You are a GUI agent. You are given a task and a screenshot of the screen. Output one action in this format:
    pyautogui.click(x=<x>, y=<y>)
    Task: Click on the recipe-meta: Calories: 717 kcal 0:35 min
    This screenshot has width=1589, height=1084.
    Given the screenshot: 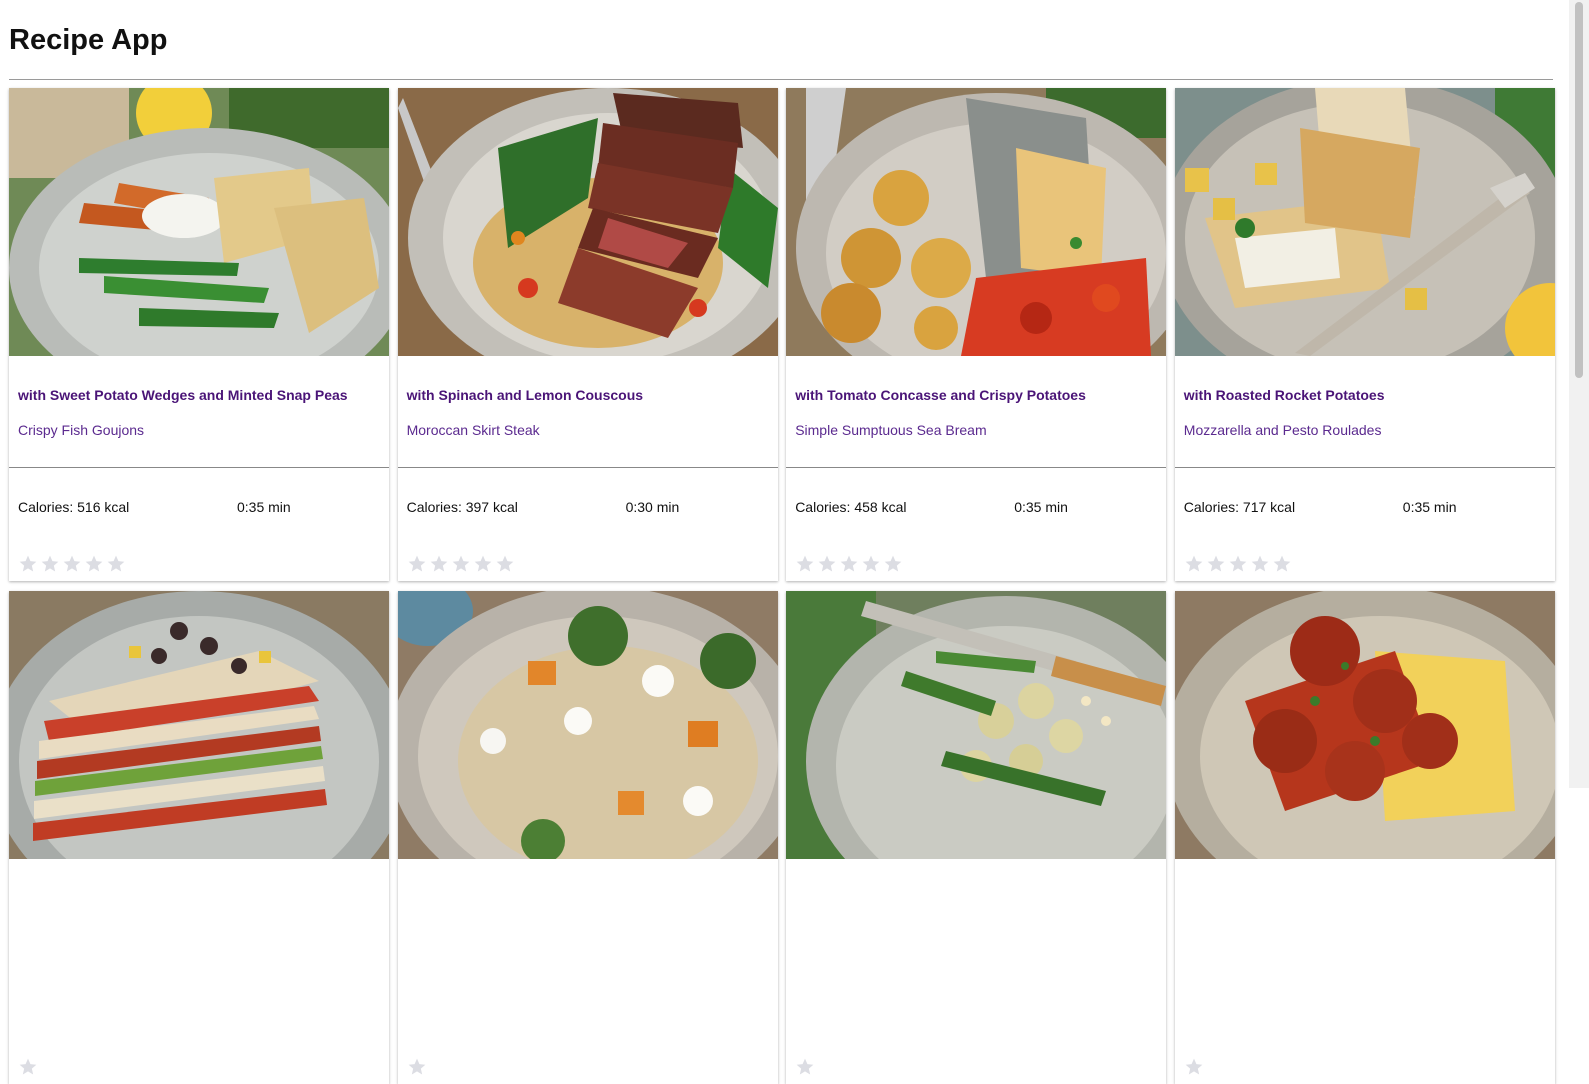 What is the action you would take?
    pyautogui.click(x=1365, y=493)
    